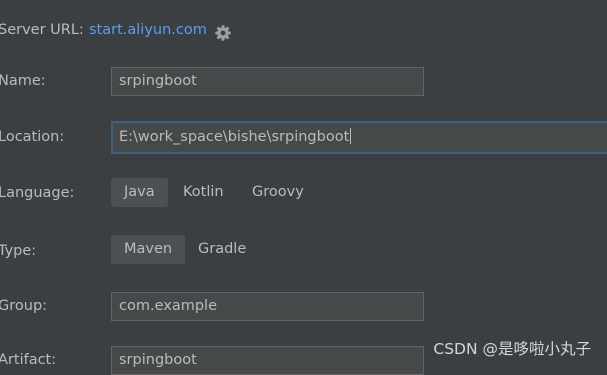 The height and width of the screenshot is (375, 607). Describe the element at coordinates (267, 306) in the screenshot. I see `group-field: com.example` at that location.